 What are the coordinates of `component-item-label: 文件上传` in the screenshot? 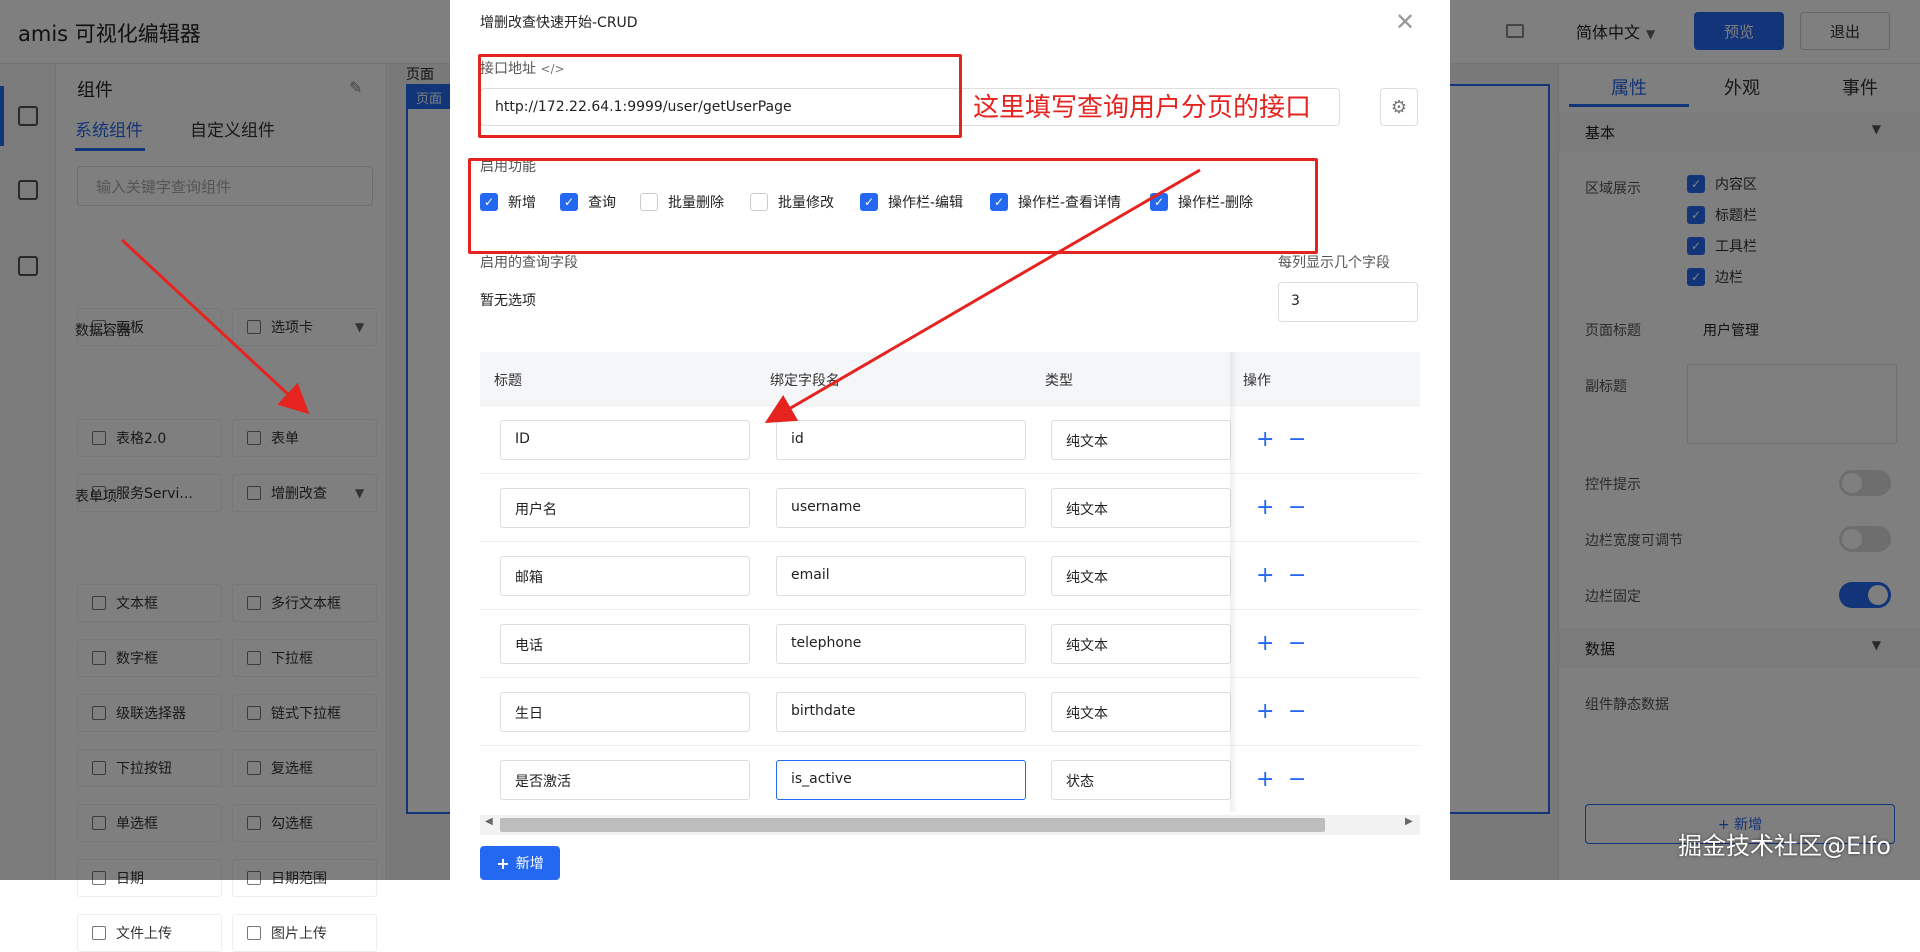 It's located at (144, 934).